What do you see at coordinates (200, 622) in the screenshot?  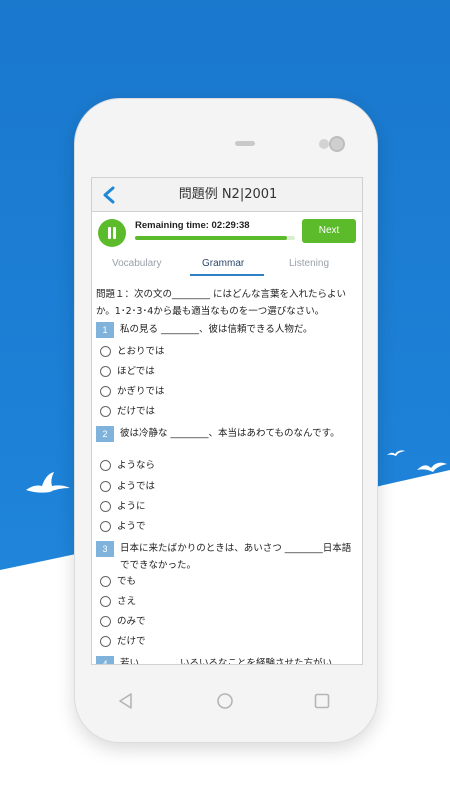 I see `answer-option: のみで` at bounding box center [200, 622].